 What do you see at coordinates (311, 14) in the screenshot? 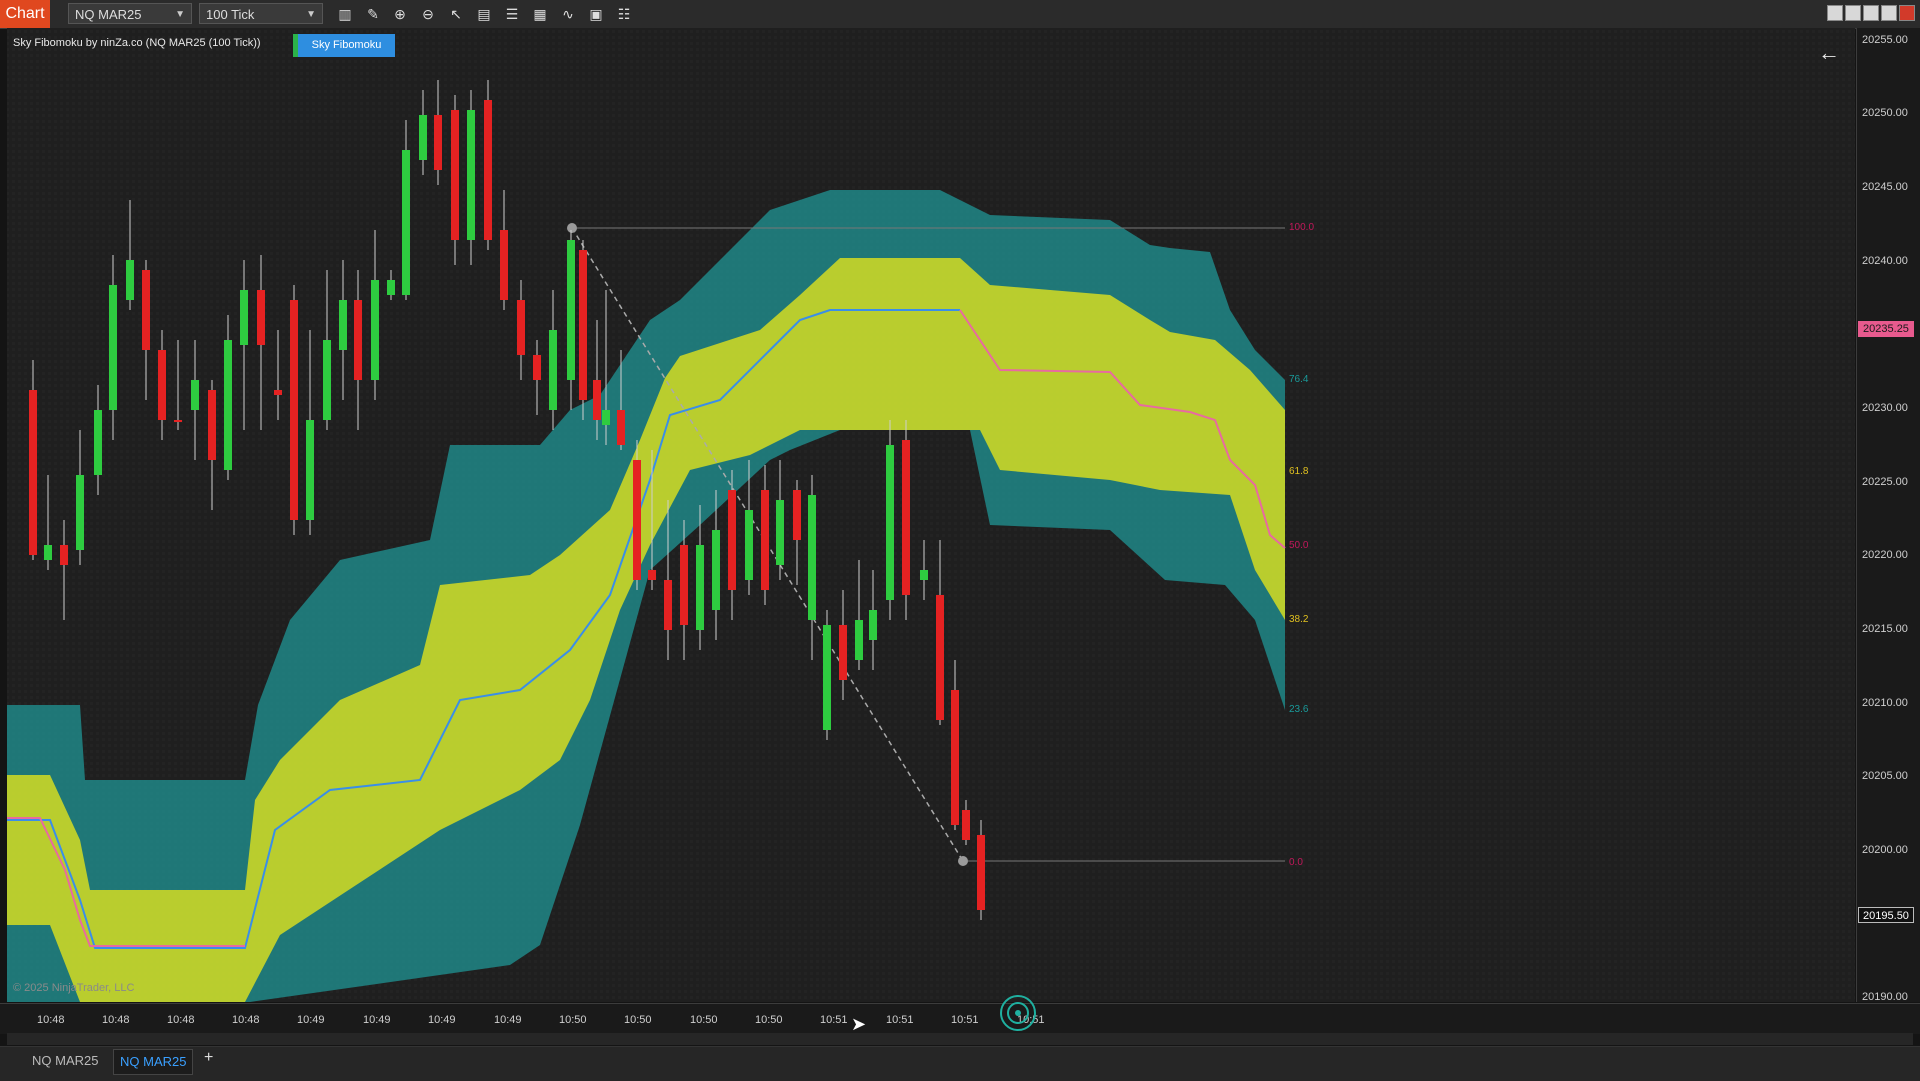
I see `chevron-down-icon: ▼` at bounding box center [311, 14].